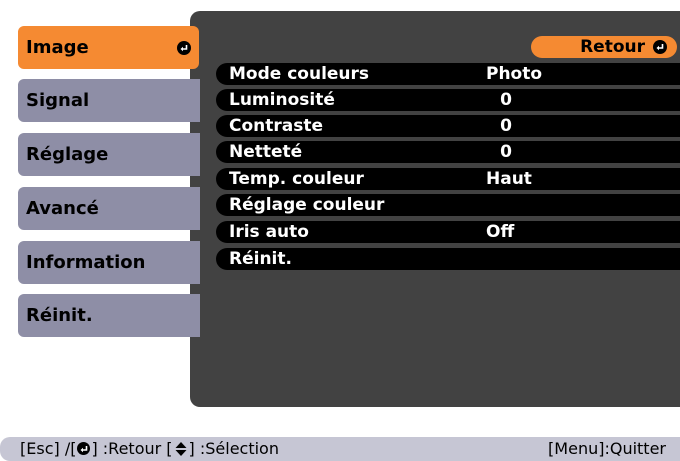  What do you see at coordinates (307, 205) in the screenshot?
I see `setting-label: Réglage couleur` at bounding box center [307, 205].